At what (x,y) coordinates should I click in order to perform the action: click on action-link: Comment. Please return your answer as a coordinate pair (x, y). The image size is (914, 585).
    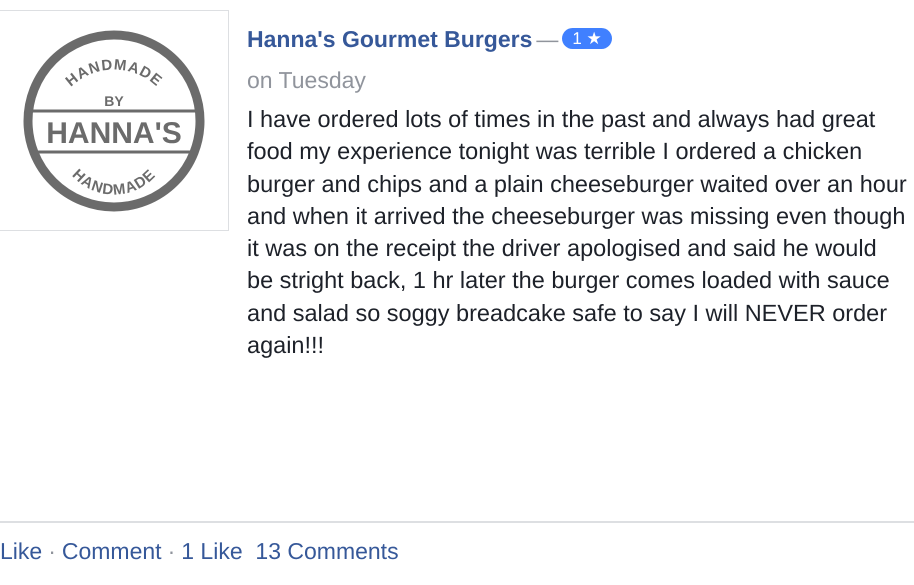
    Looking at the image, I should click on (112, 551).